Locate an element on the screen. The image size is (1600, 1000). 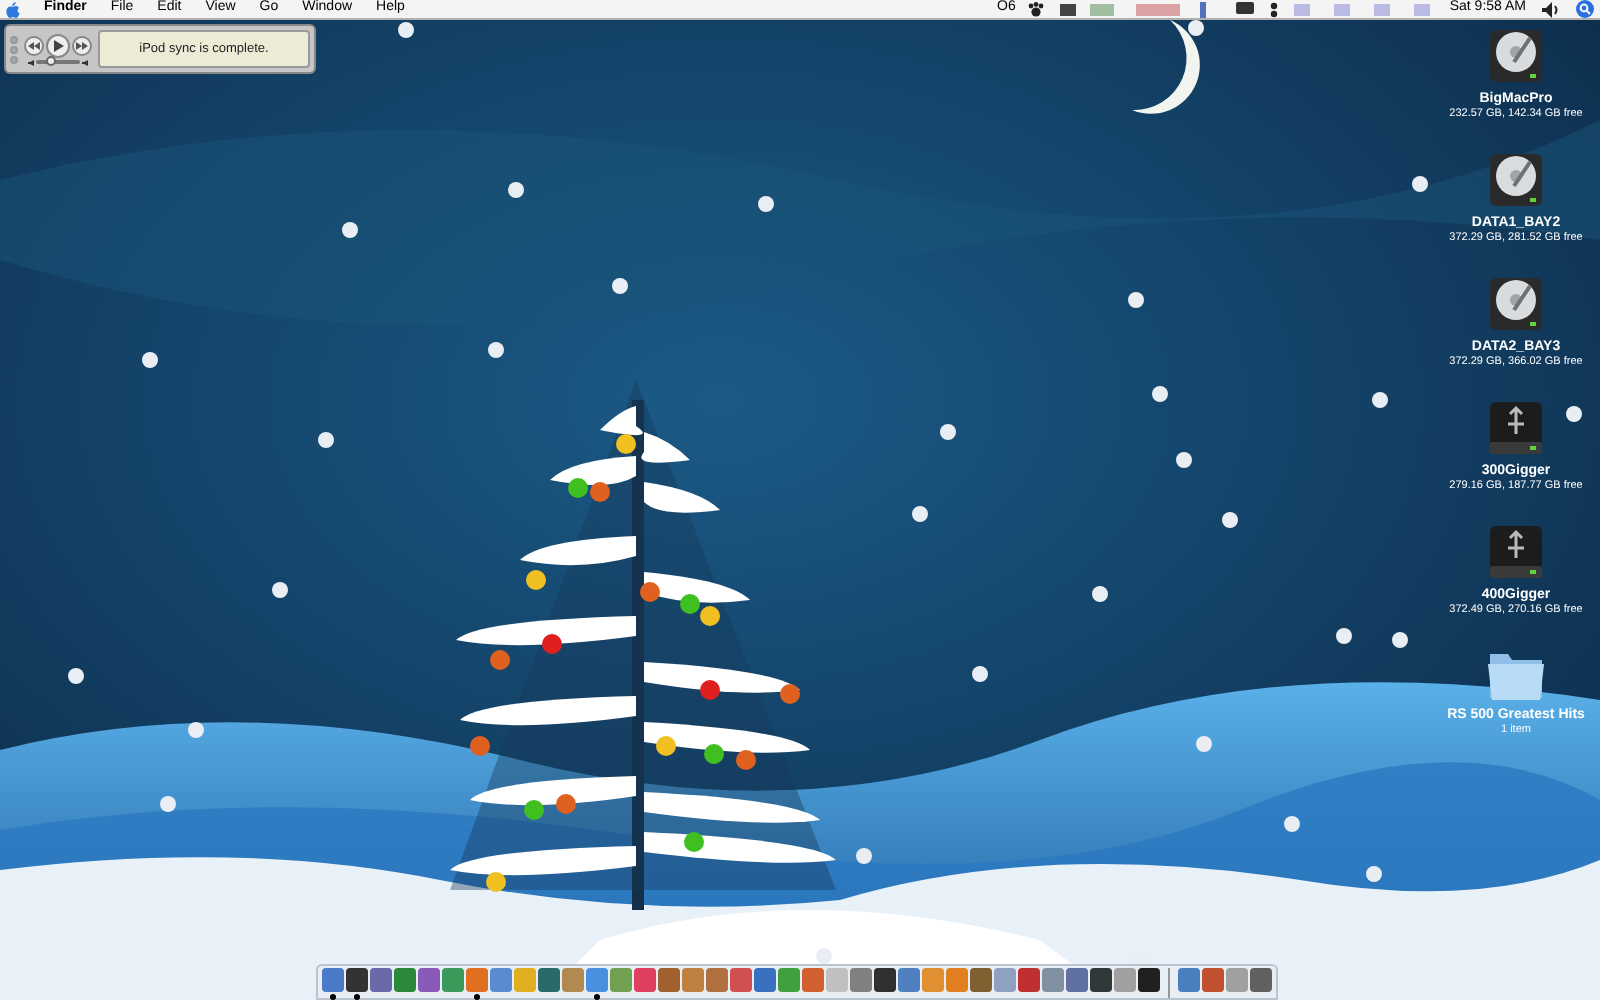
rewind-icon is located at coordinates (34, 45).